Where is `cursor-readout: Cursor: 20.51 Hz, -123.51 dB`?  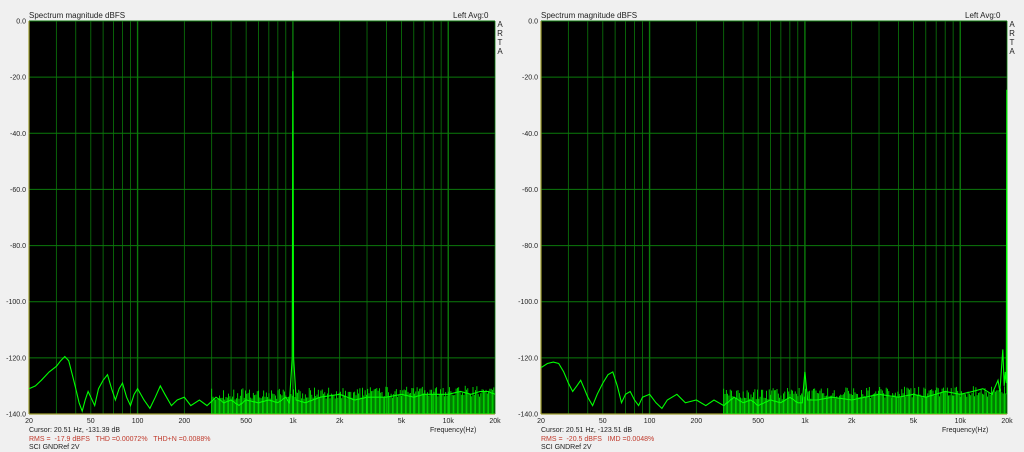 cursor-readout: Cursor: 20.51 Hz, -123.51 dB is located at coordinates (587, 430).